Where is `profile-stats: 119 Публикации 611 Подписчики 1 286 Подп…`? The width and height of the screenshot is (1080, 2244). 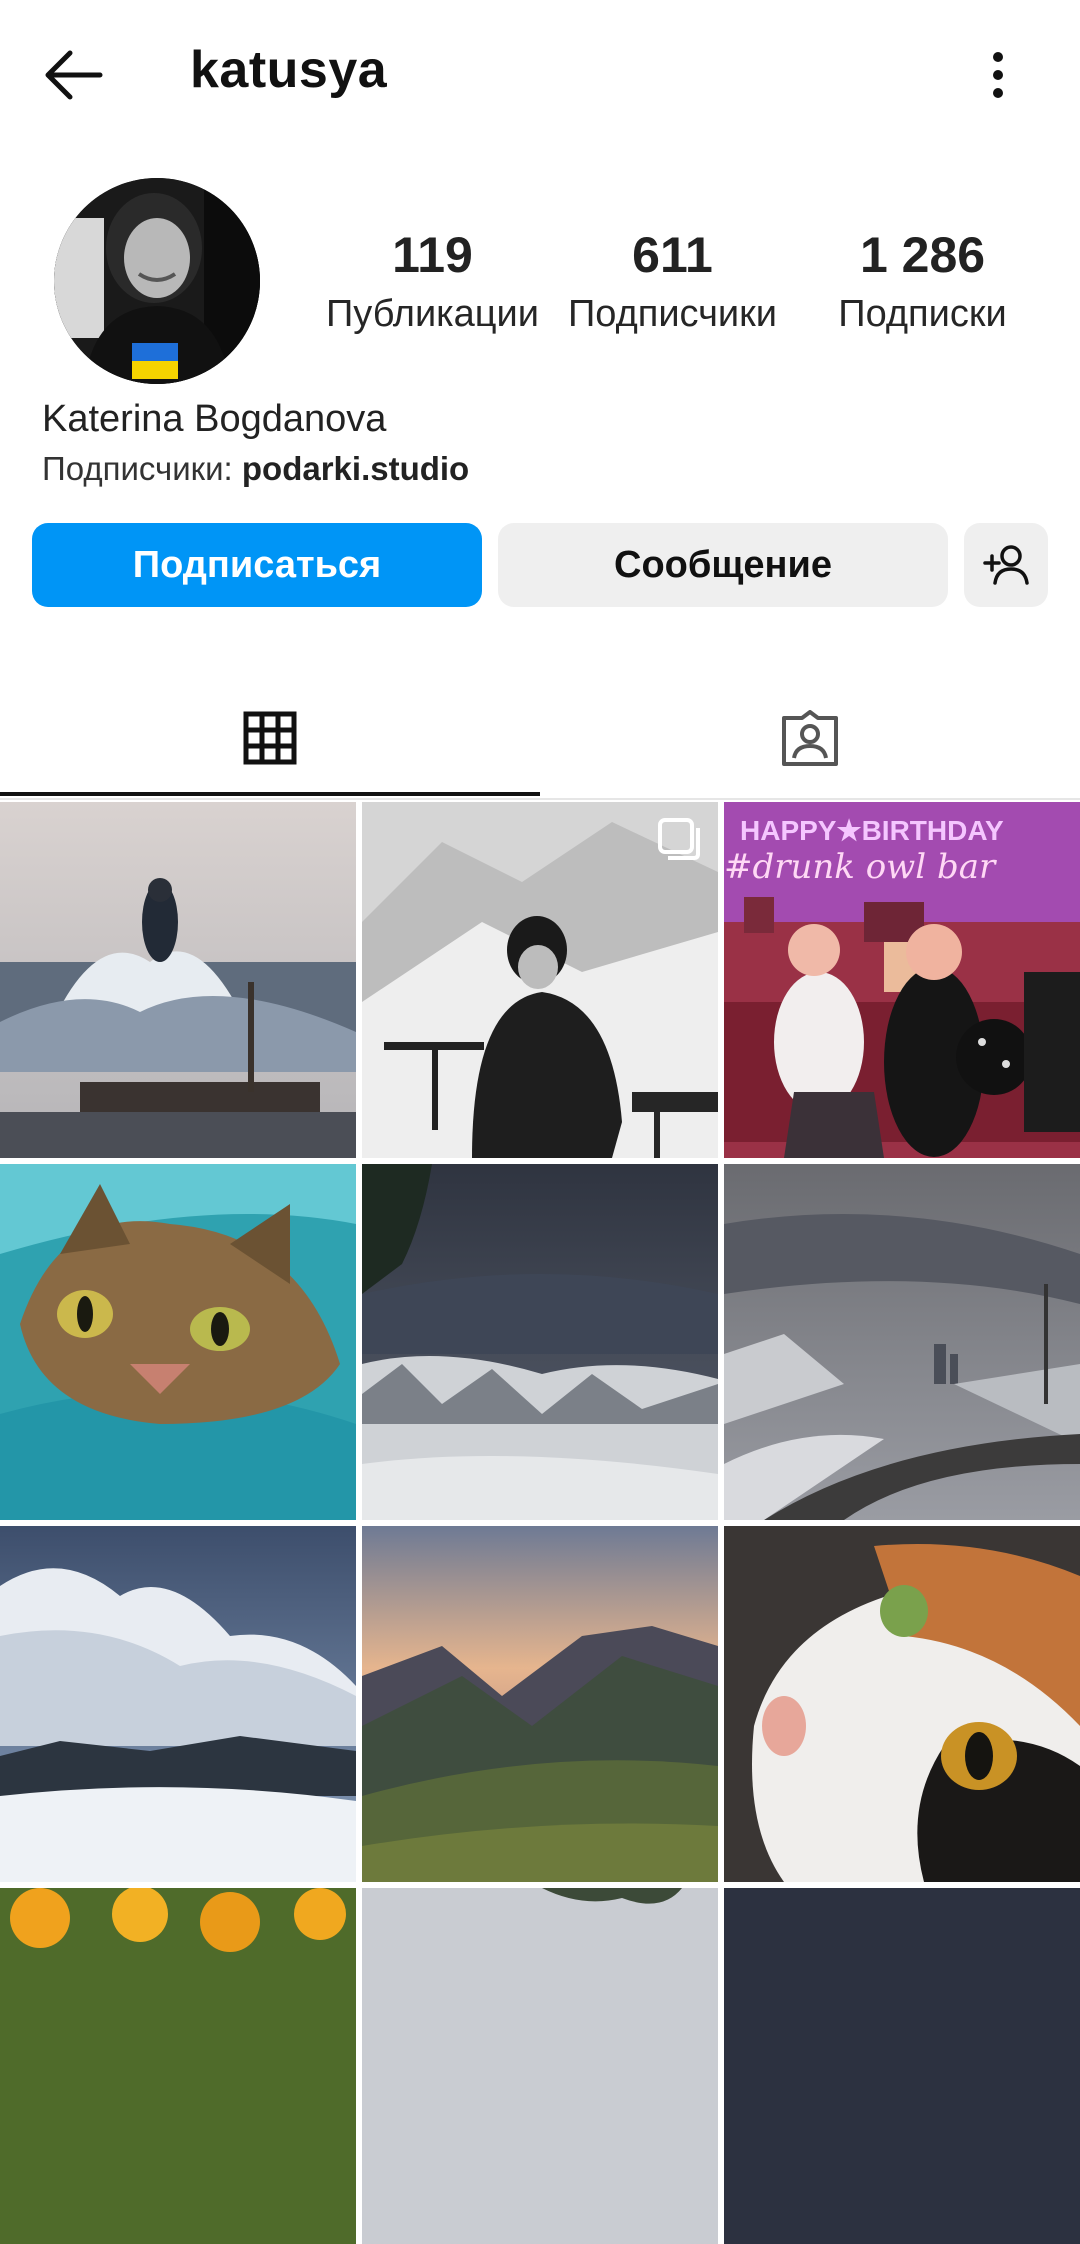 profile-stats: 119 Публикации 611 Подписчики 1 286 Подп… is located at coordinates (690, 285).